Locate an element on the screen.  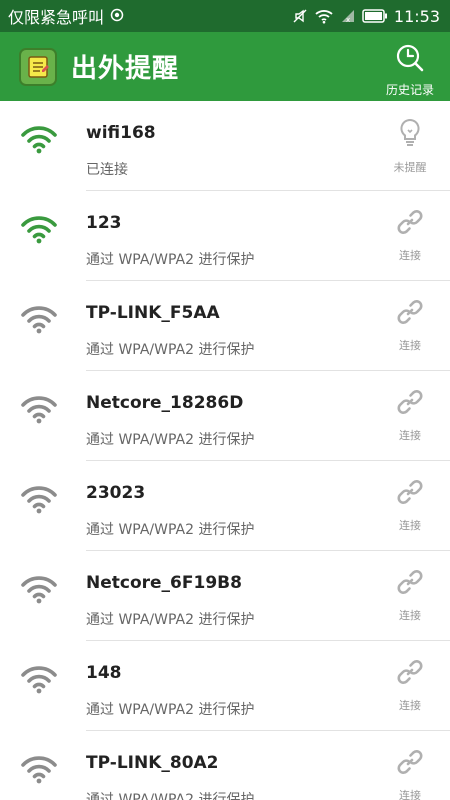
network-name: TP-LINK_F5AA is located at coordinates (153, 313).